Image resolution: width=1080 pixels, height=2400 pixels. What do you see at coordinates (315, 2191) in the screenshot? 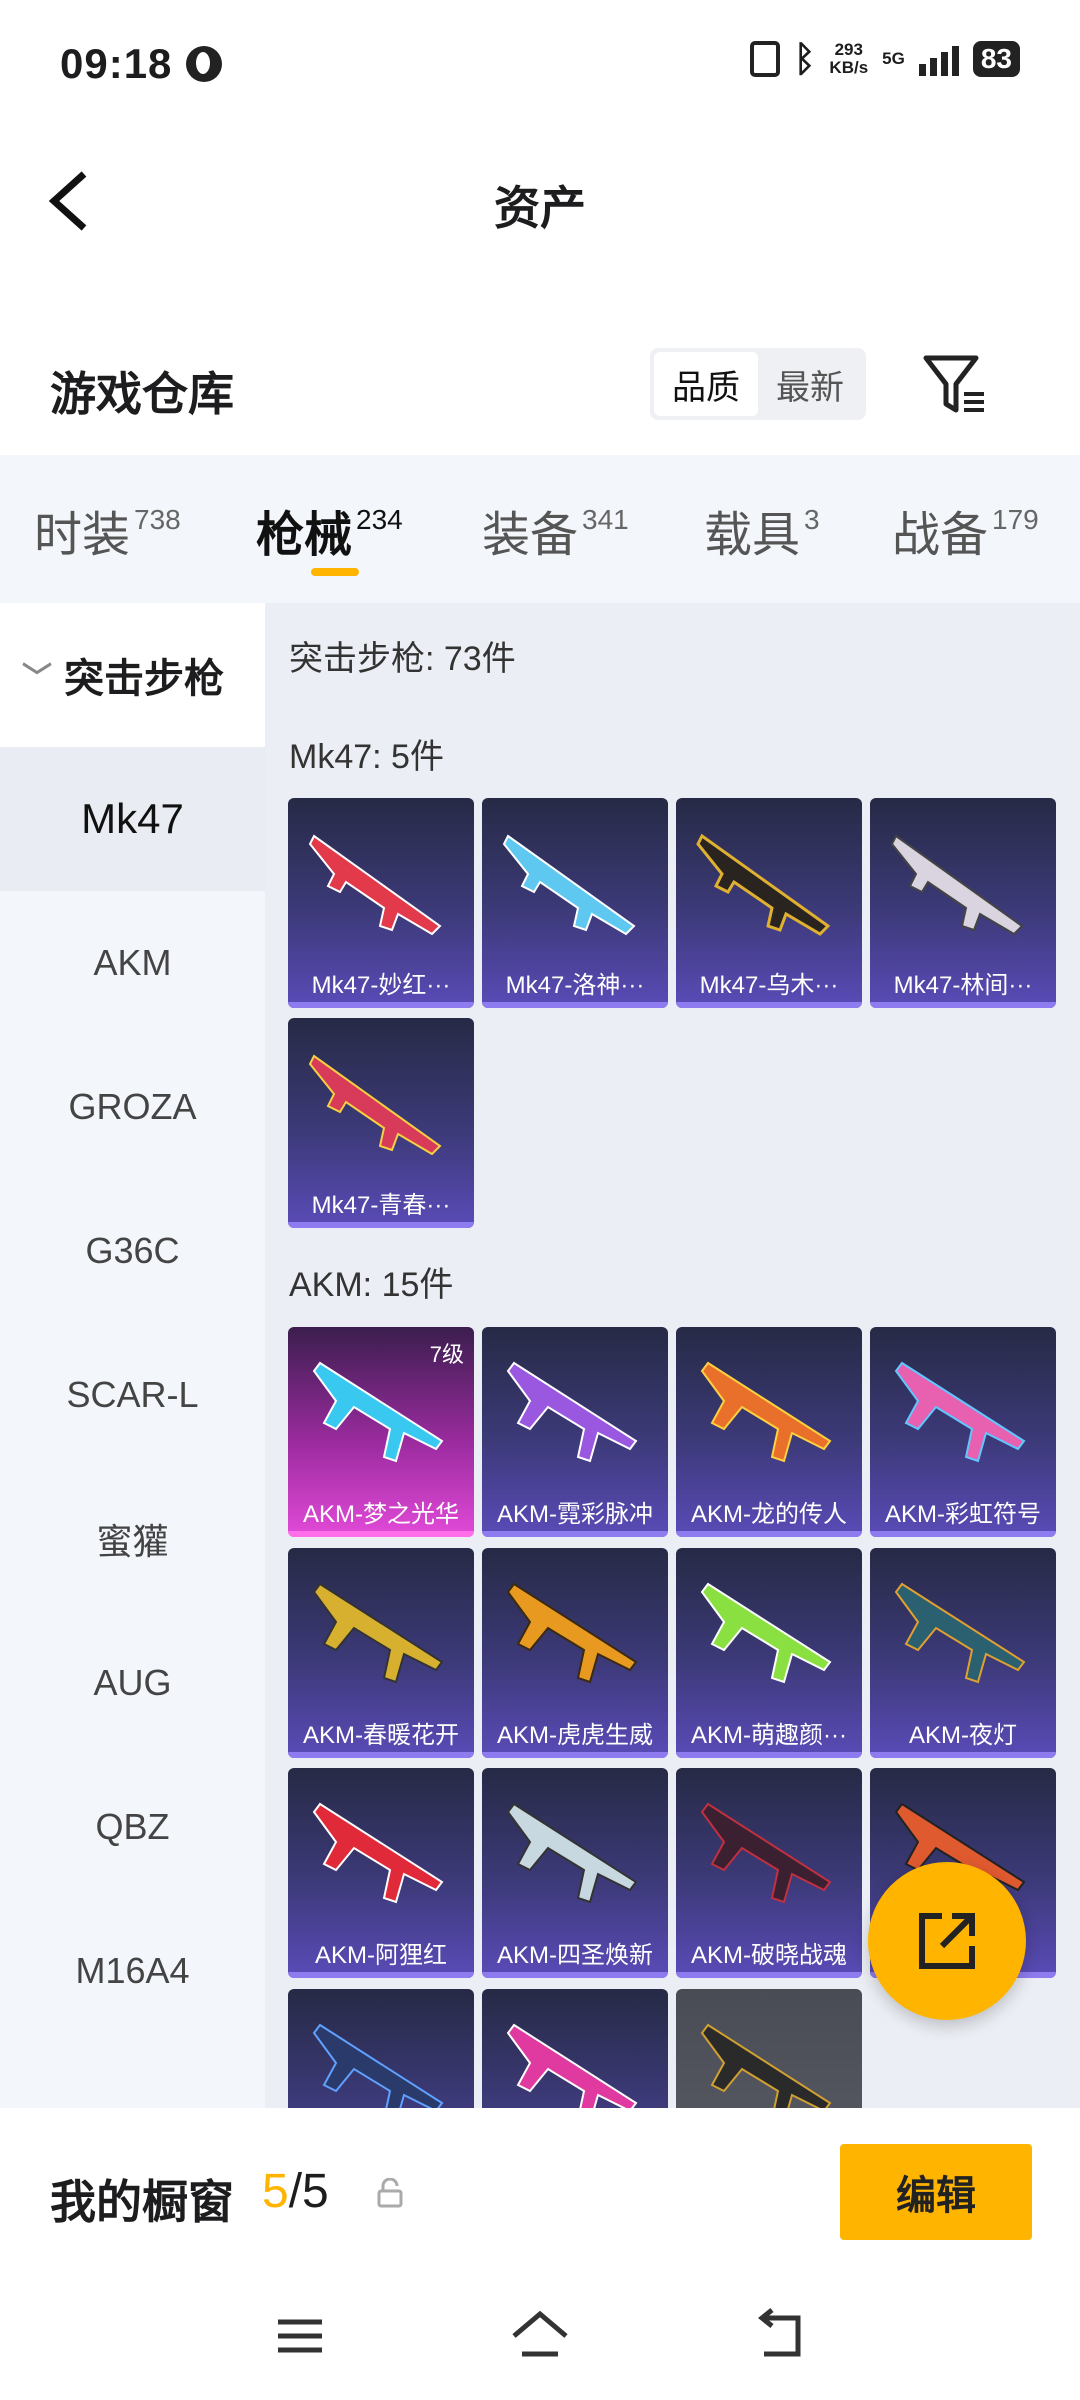
I see `showcase-total: 5` at bounding box center [315, 2191].